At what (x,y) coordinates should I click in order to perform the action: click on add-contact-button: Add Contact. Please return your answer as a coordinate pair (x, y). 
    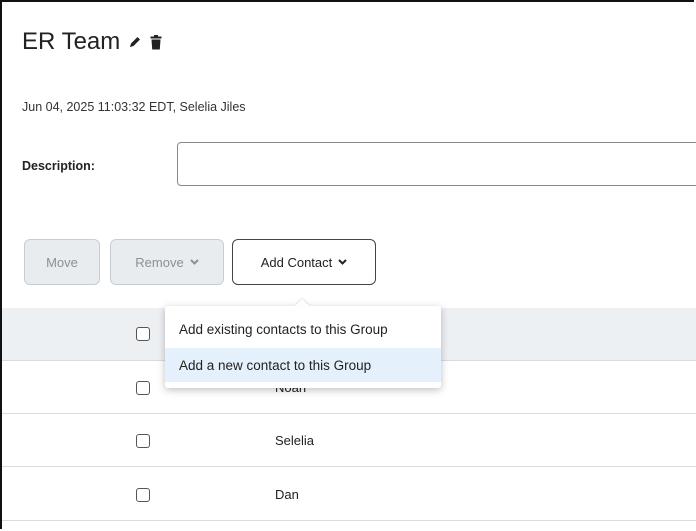
    Looking at the image, I should click on (304, 262).